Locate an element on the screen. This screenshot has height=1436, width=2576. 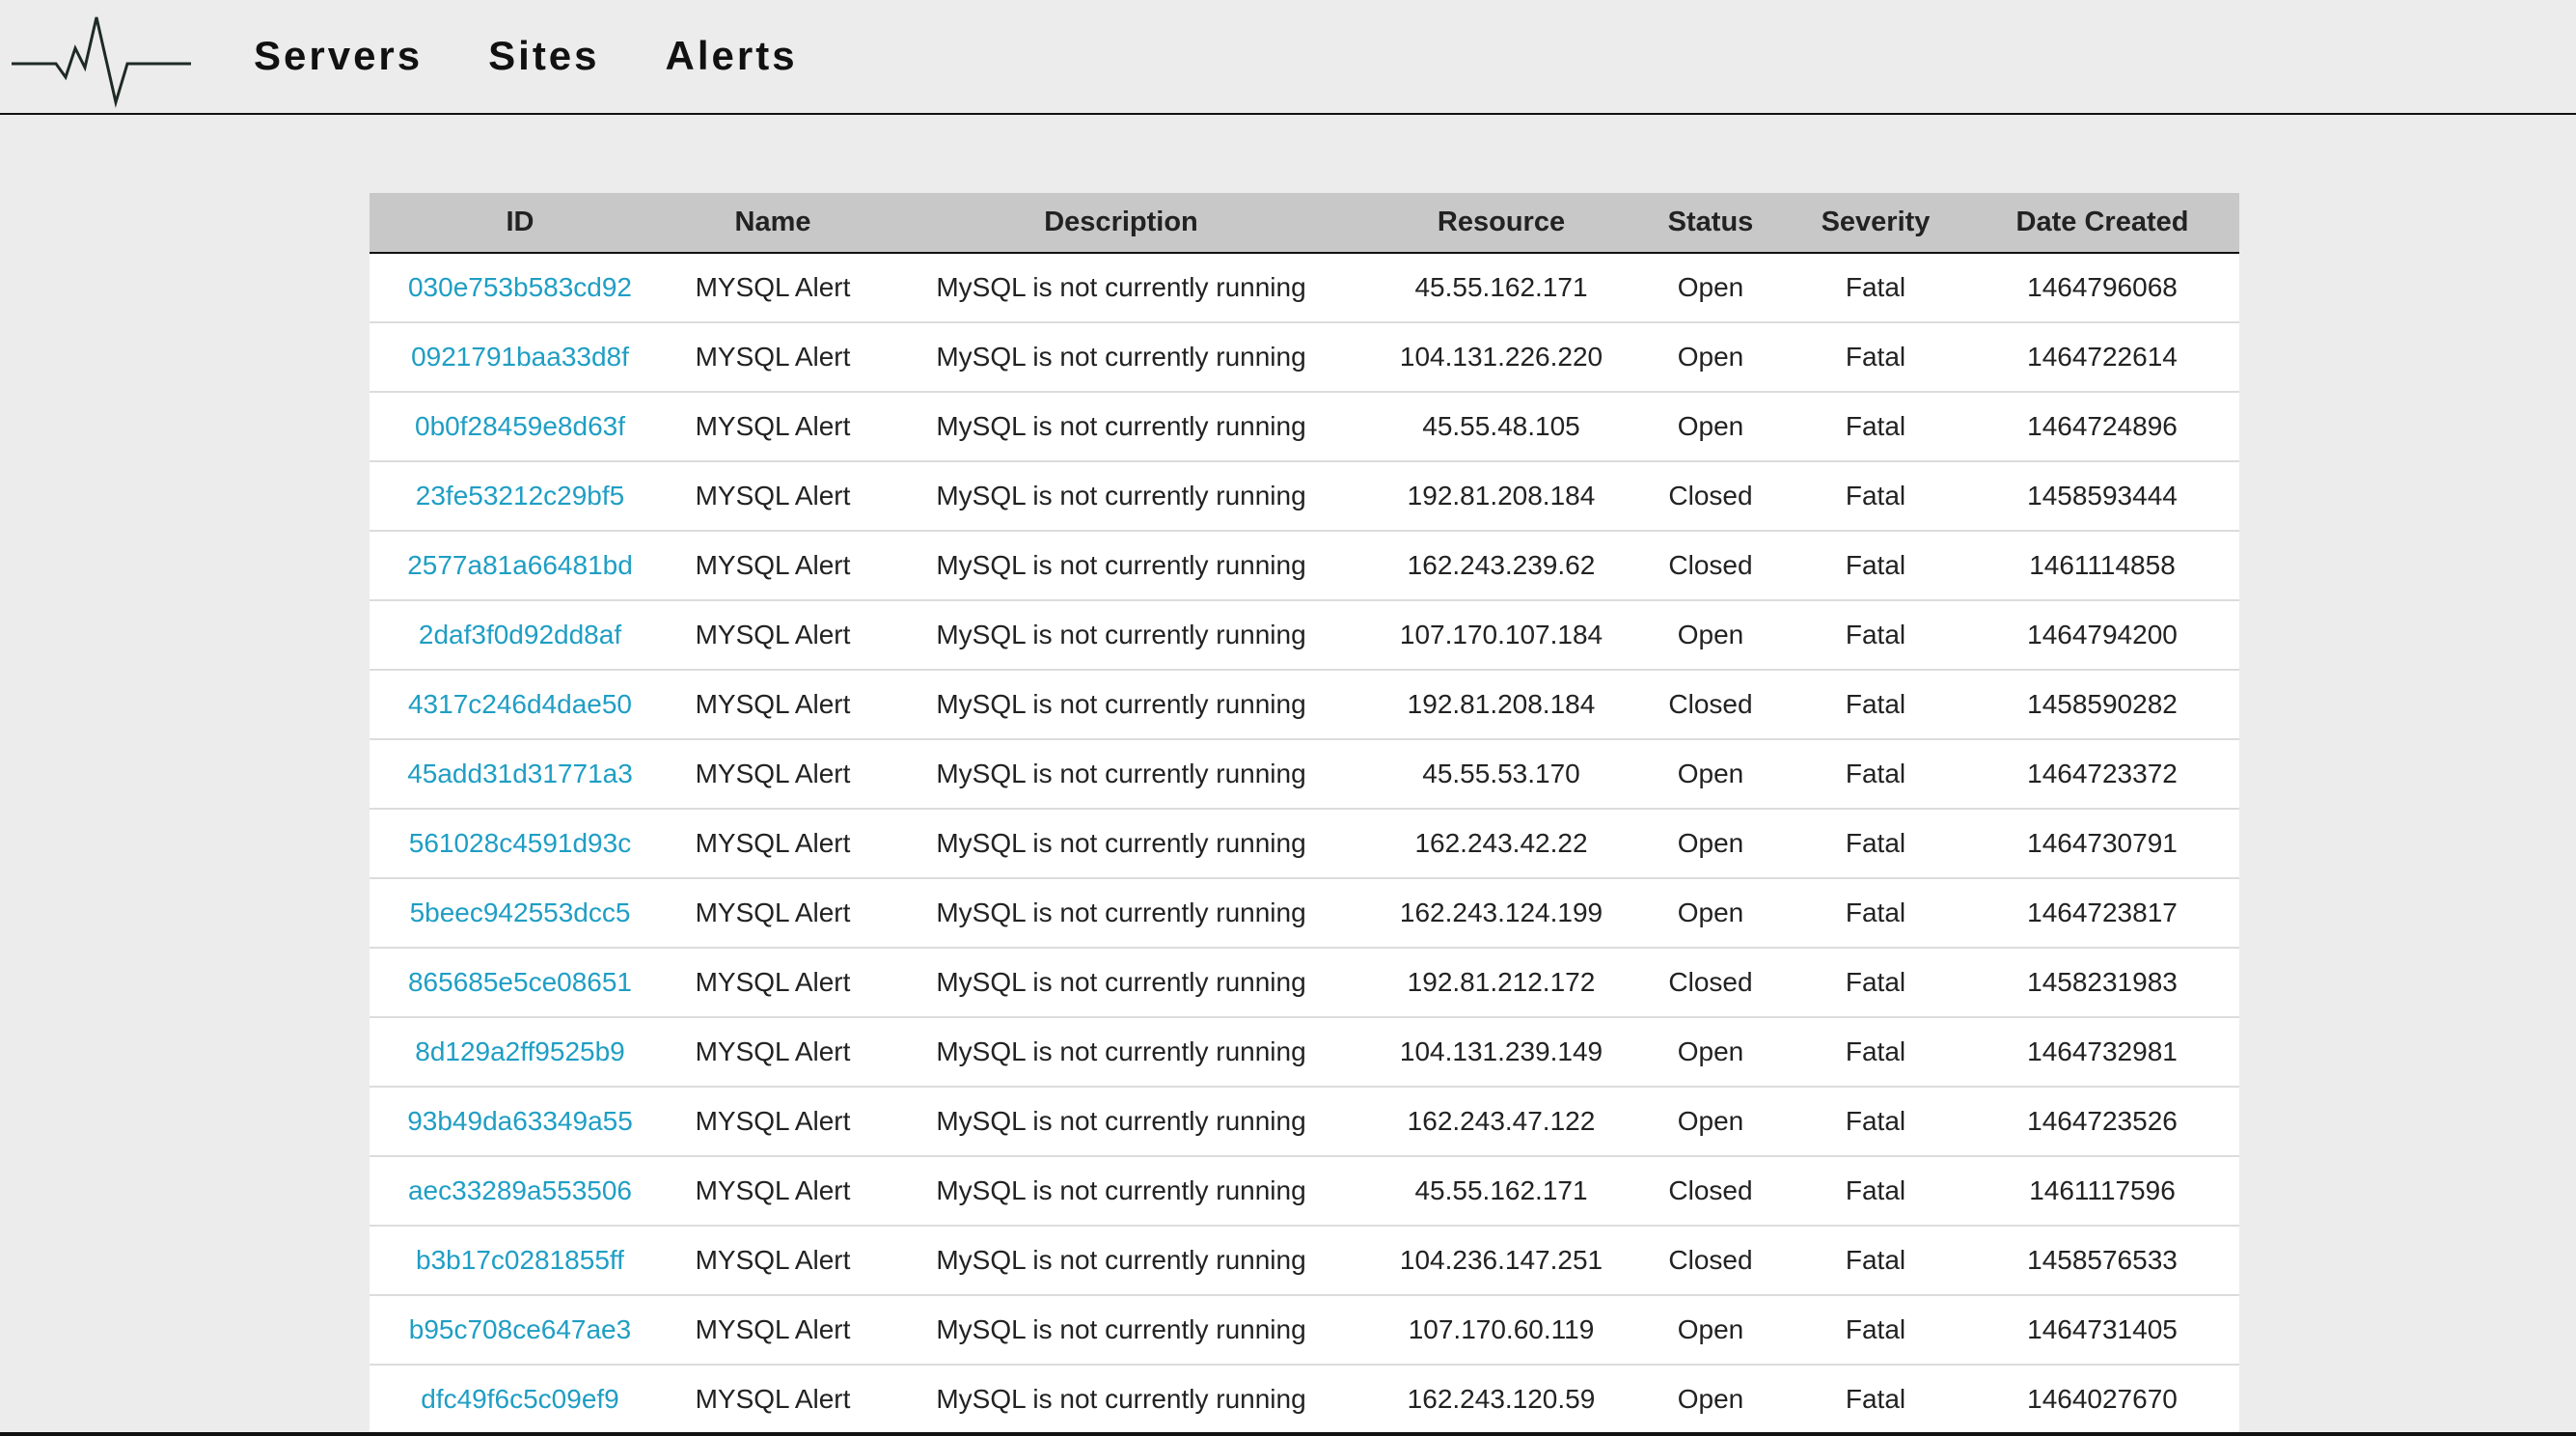
column-header-name: Name is located at coordinates (773, 223).